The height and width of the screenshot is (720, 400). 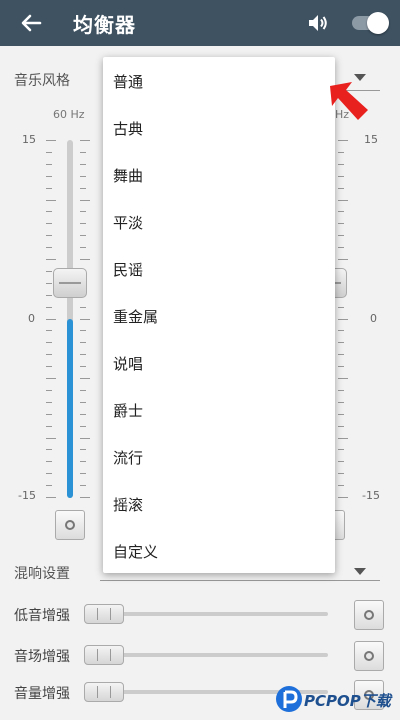 I want to click on menu-item-rap: 说唱, so click(x=219, y=364).